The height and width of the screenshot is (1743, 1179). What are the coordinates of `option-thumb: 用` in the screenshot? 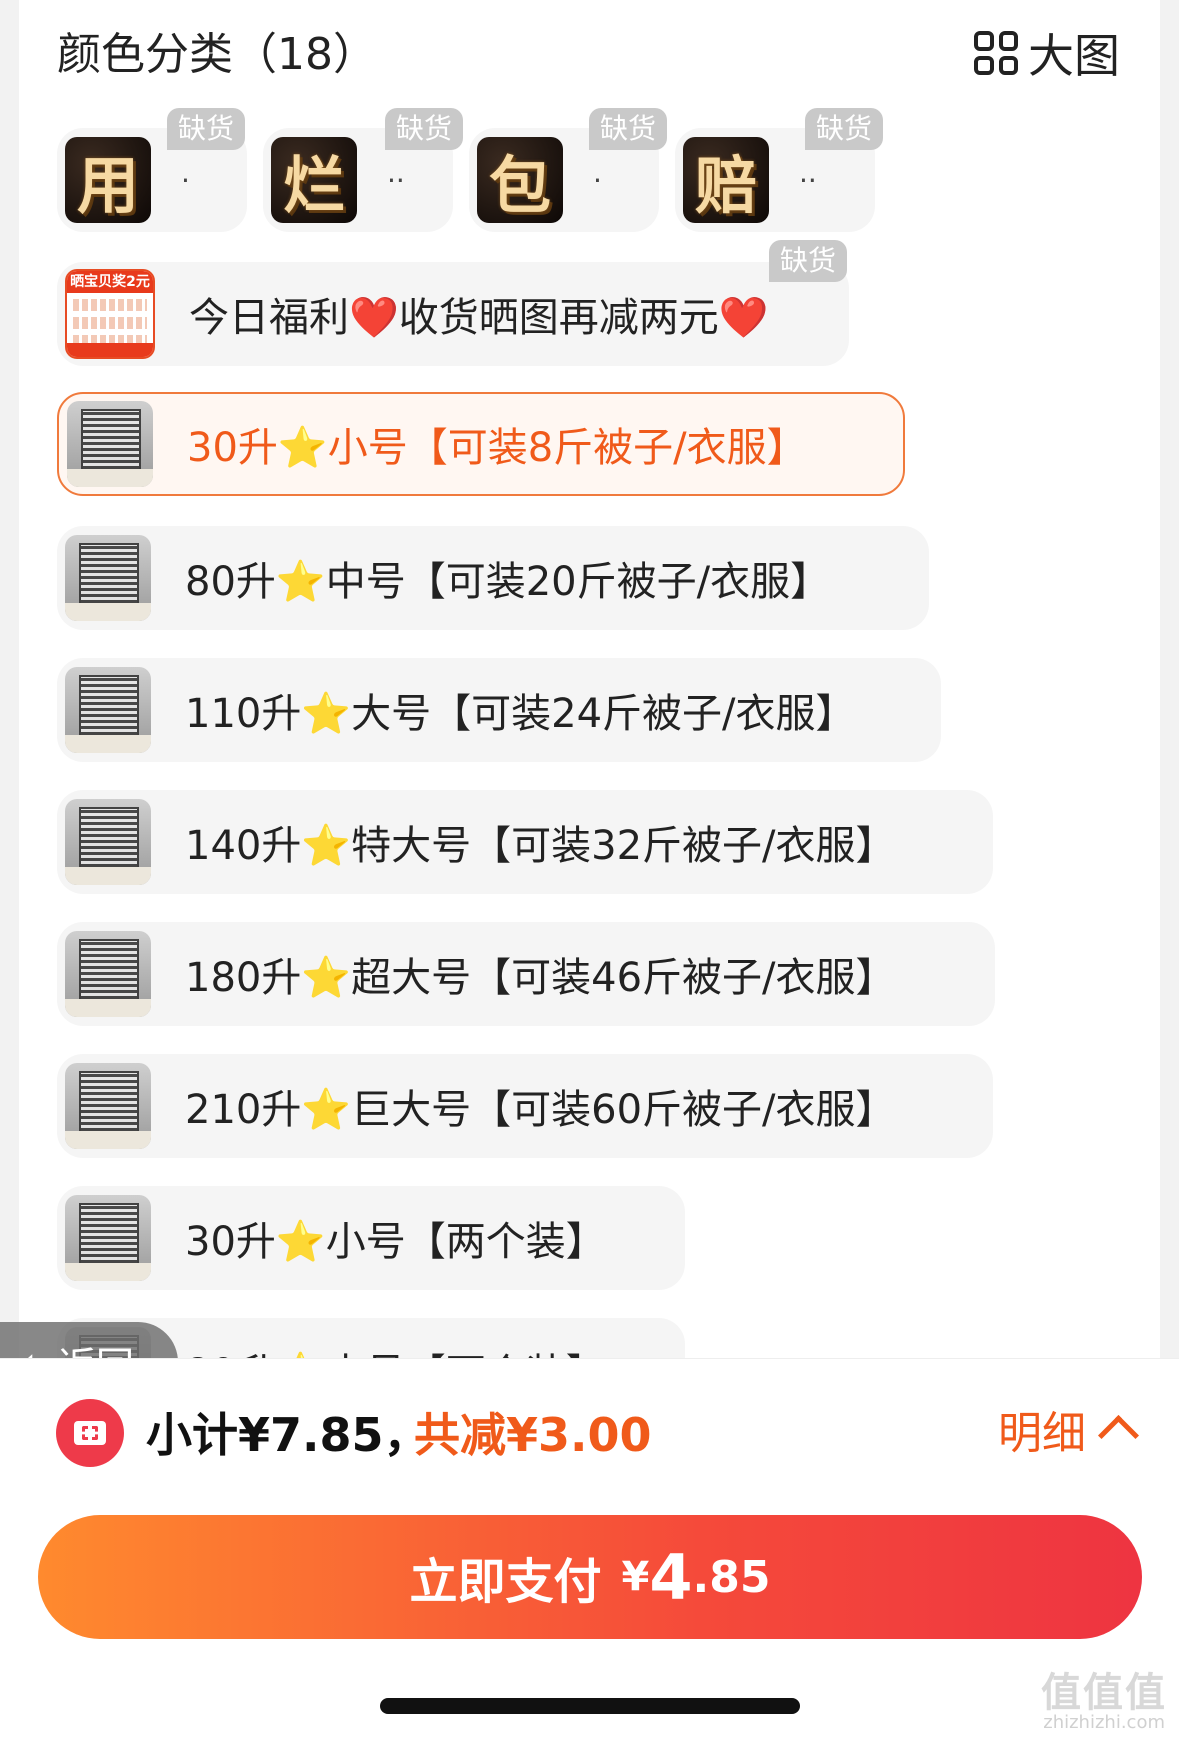 It's located at (108, 180).